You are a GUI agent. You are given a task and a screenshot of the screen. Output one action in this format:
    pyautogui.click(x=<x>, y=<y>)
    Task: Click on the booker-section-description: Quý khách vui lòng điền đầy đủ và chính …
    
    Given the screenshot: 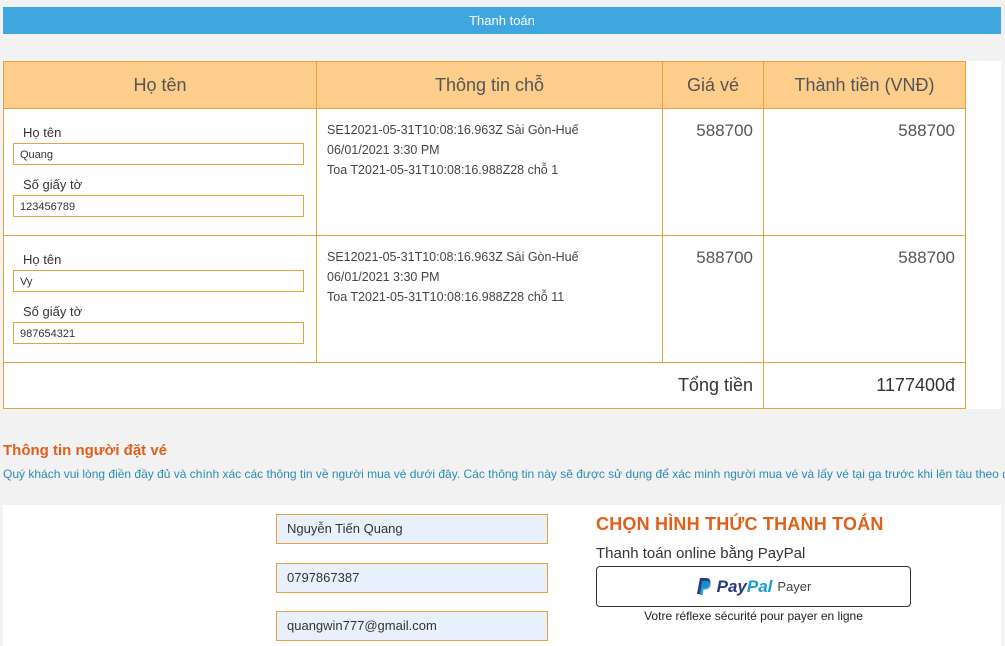 What is the action you would take?
    pyautogui.click(x=504, y=474)
    